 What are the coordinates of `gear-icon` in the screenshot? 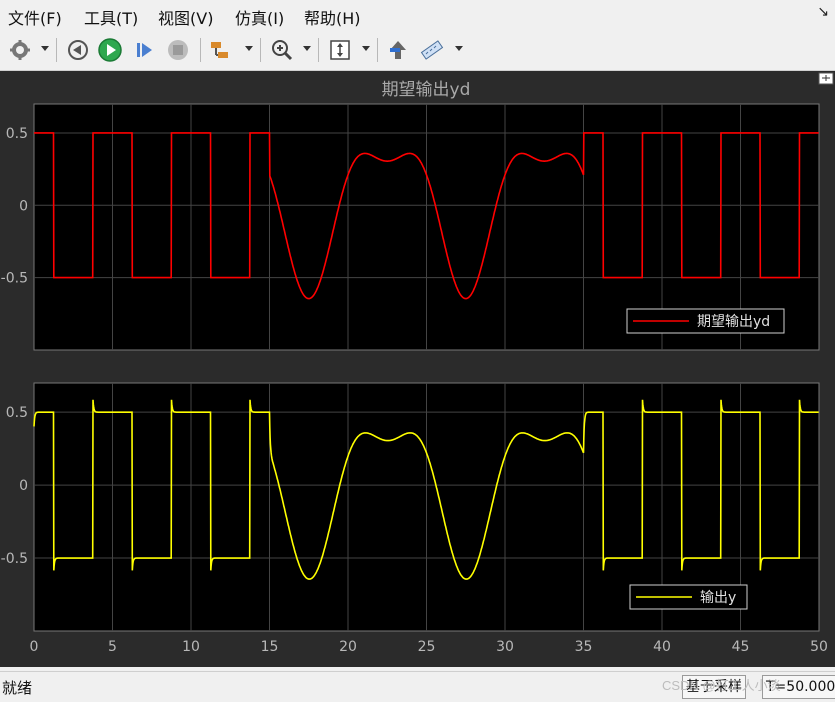 It's located at (20, 50).